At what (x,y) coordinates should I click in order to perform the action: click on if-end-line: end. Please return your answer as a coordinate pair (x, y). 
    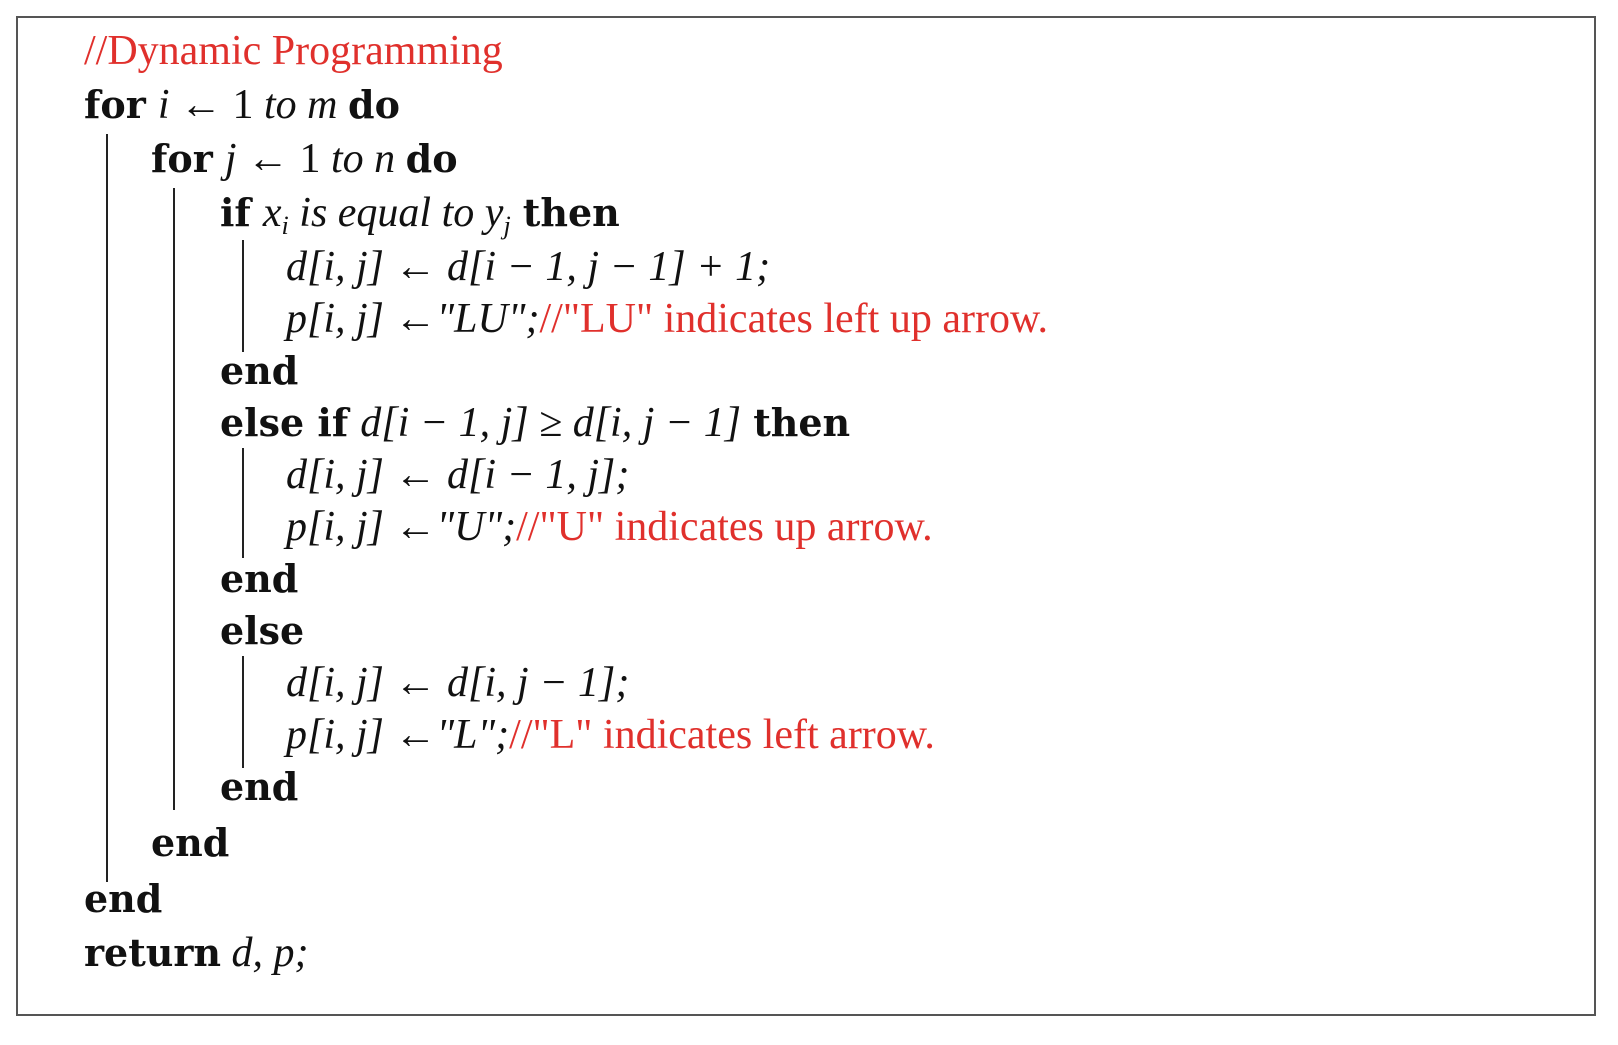
    Looking at the image, I should click on (259, 371).